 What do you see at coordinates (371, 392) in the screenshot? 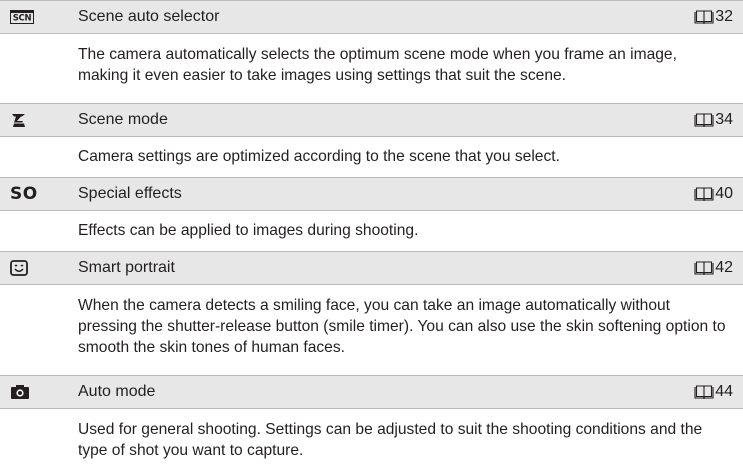
I see `mode-row-auto-mode: Auto mode 44` at bounding box center [371, 392].